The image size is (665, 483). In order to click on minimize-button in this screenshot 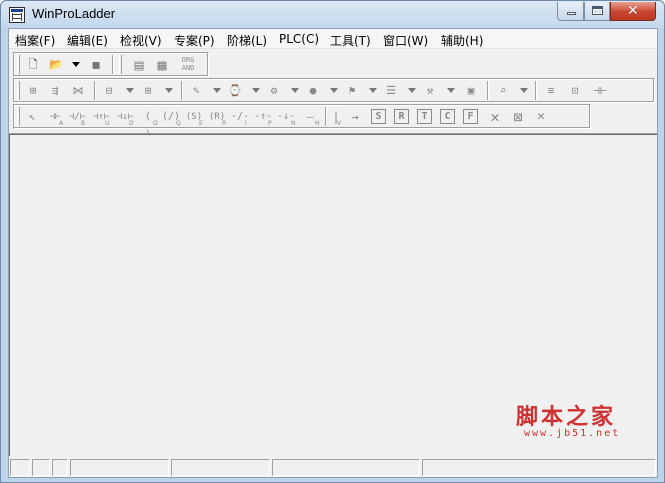, I will do `click(570, 11)`.